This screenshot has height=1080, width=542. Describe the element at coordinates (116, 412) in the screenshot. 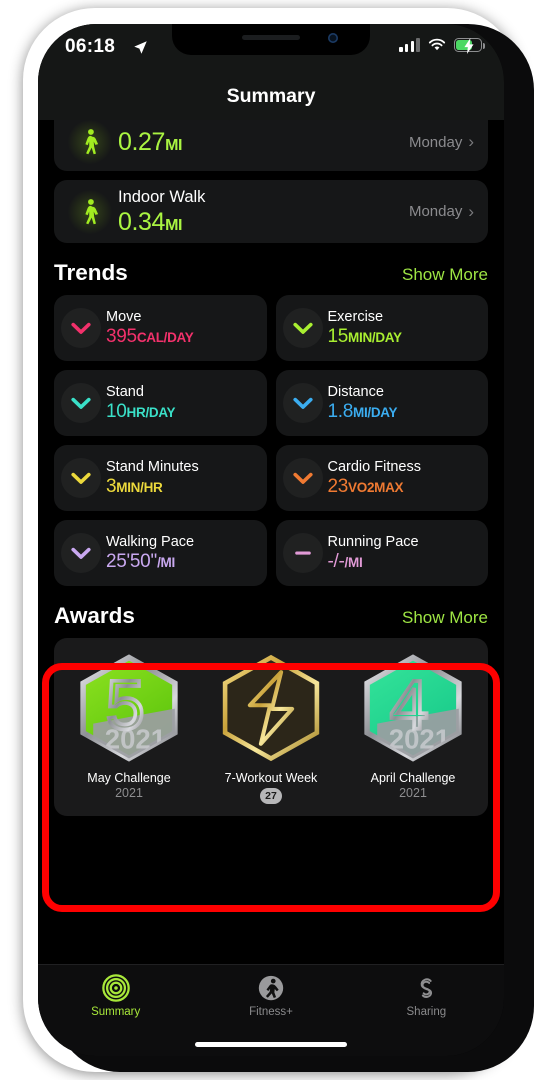

I see `trend-number: 10` at that location.